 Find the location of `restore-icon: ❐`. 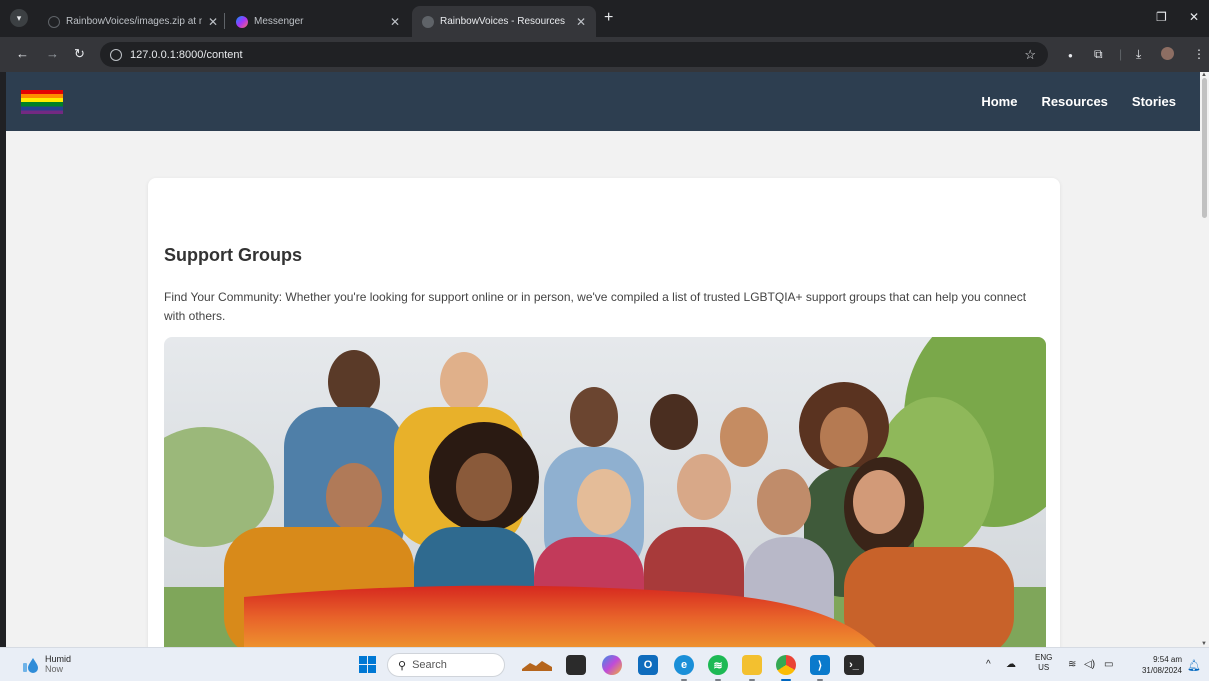

restore-icon: ❐ is located at coordinates (1161, 17).